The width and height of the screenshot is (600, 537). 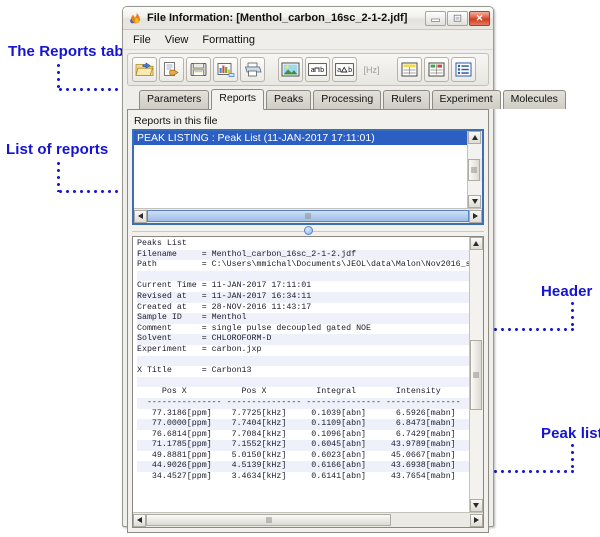 I want to click on tab-processing: Processing, so click(x=347, y=99).